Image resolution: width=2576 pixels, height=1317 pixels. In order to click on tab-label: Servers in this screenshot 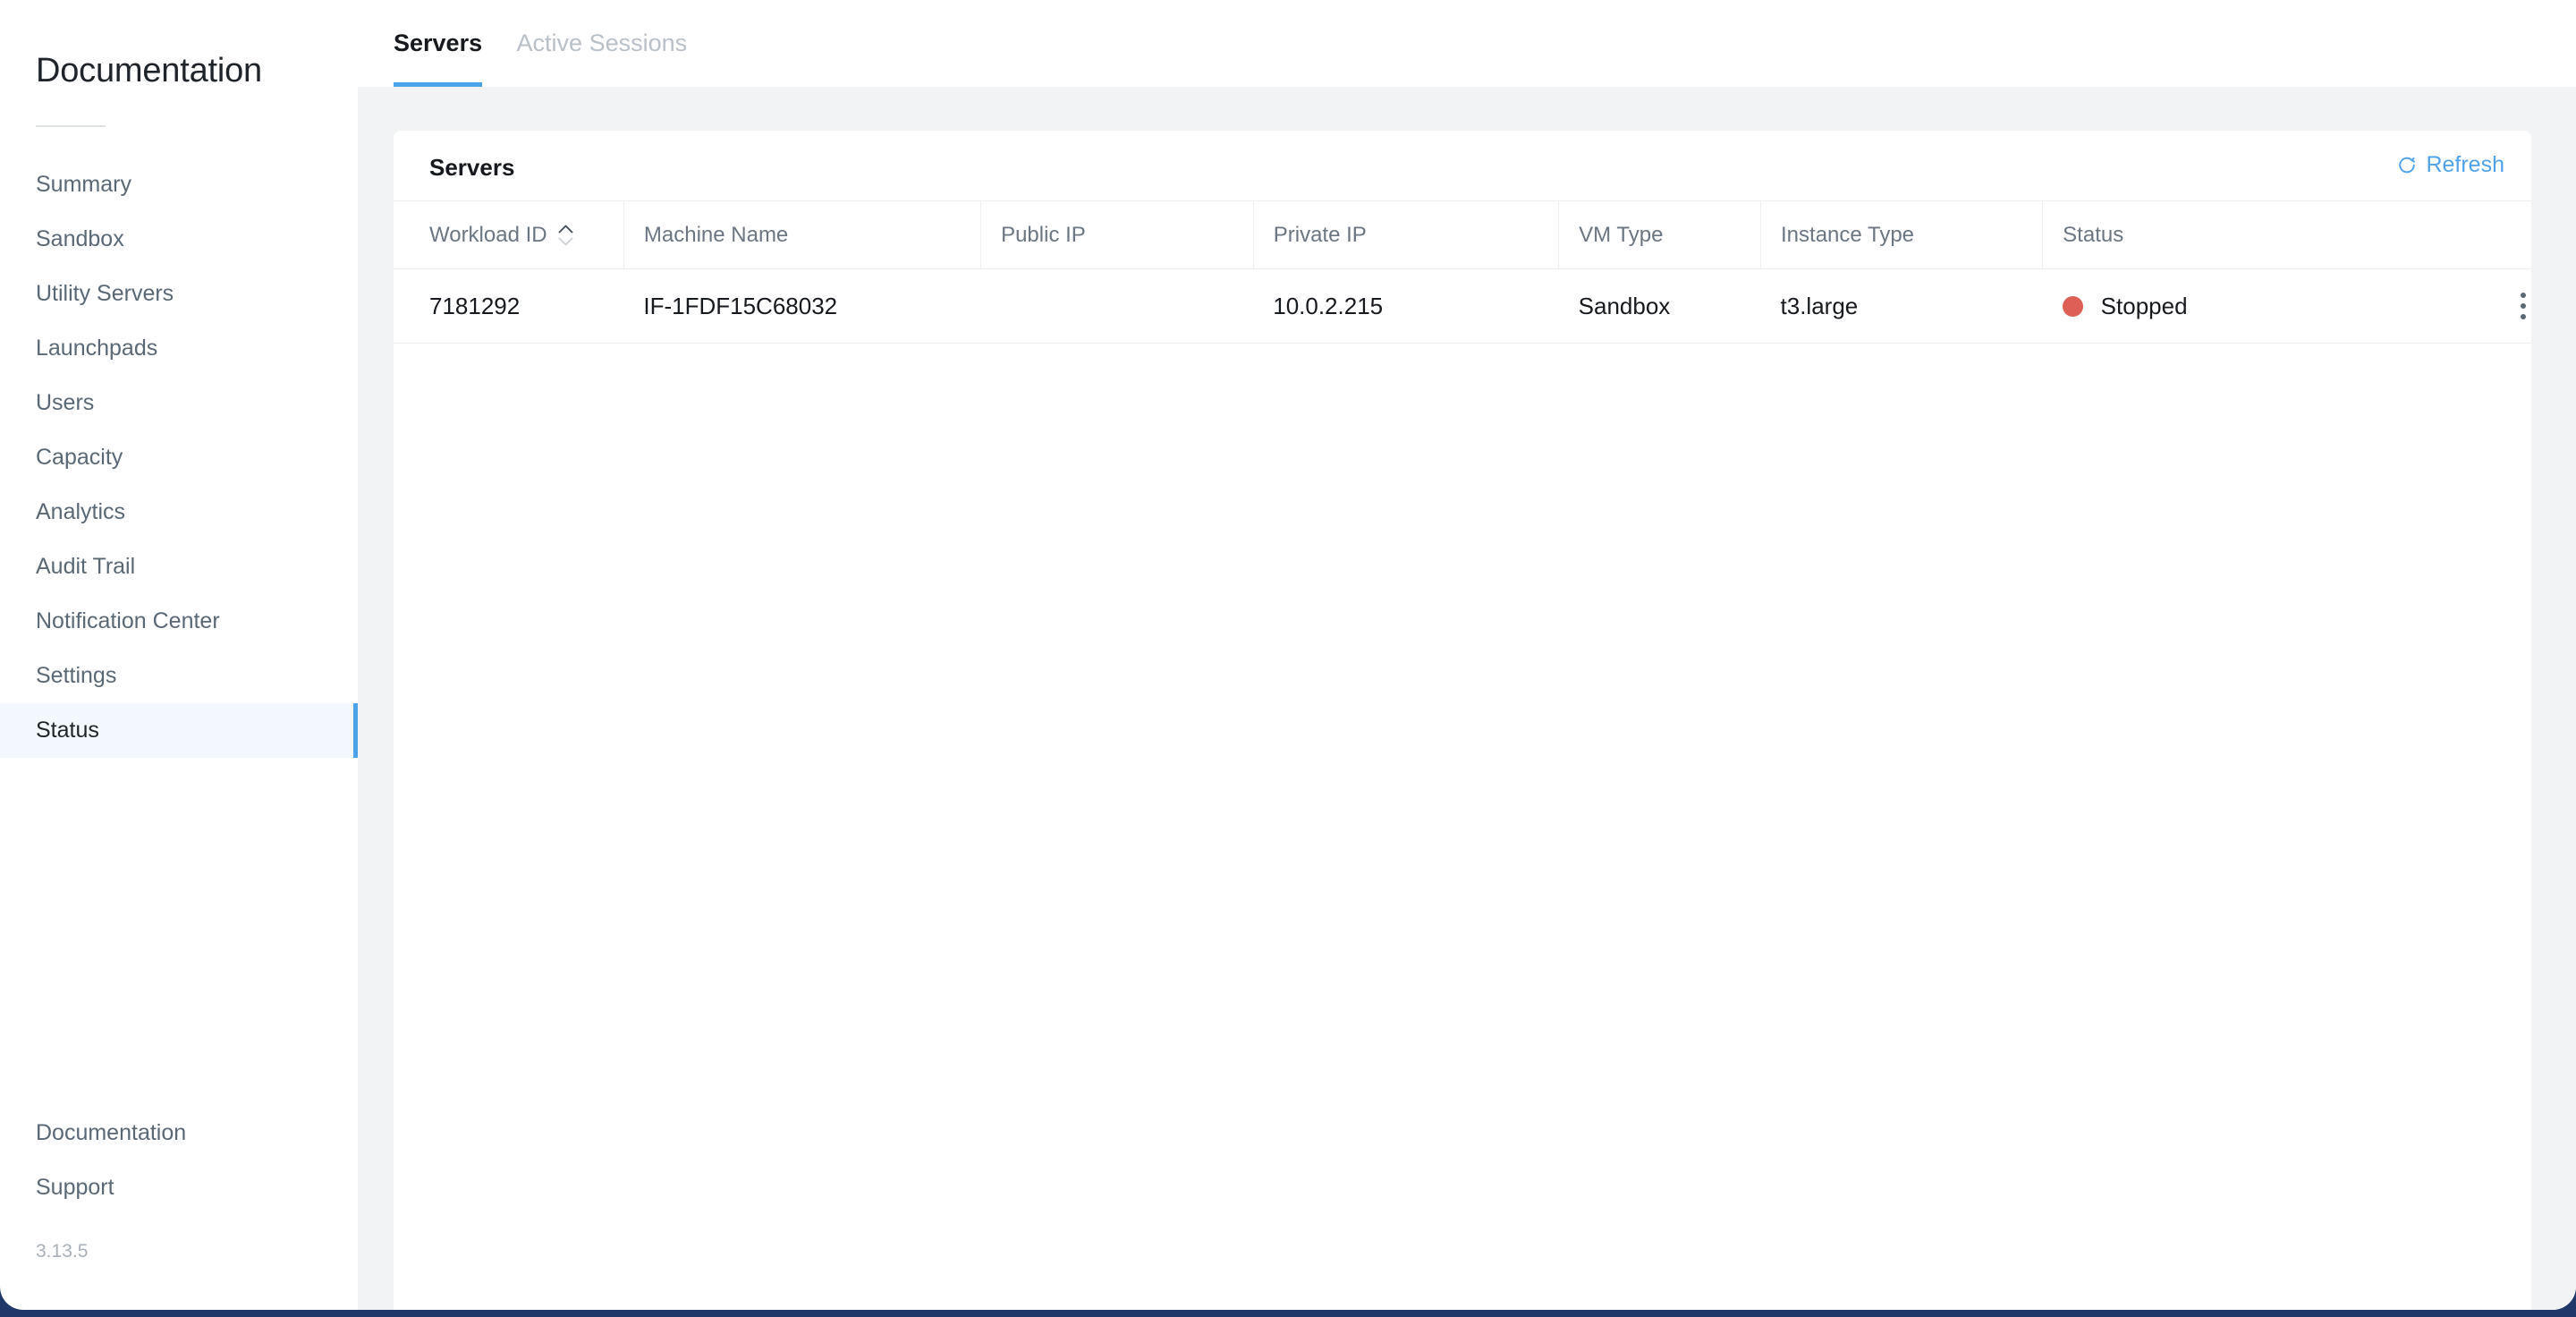, I will do `click(438, 43)`.